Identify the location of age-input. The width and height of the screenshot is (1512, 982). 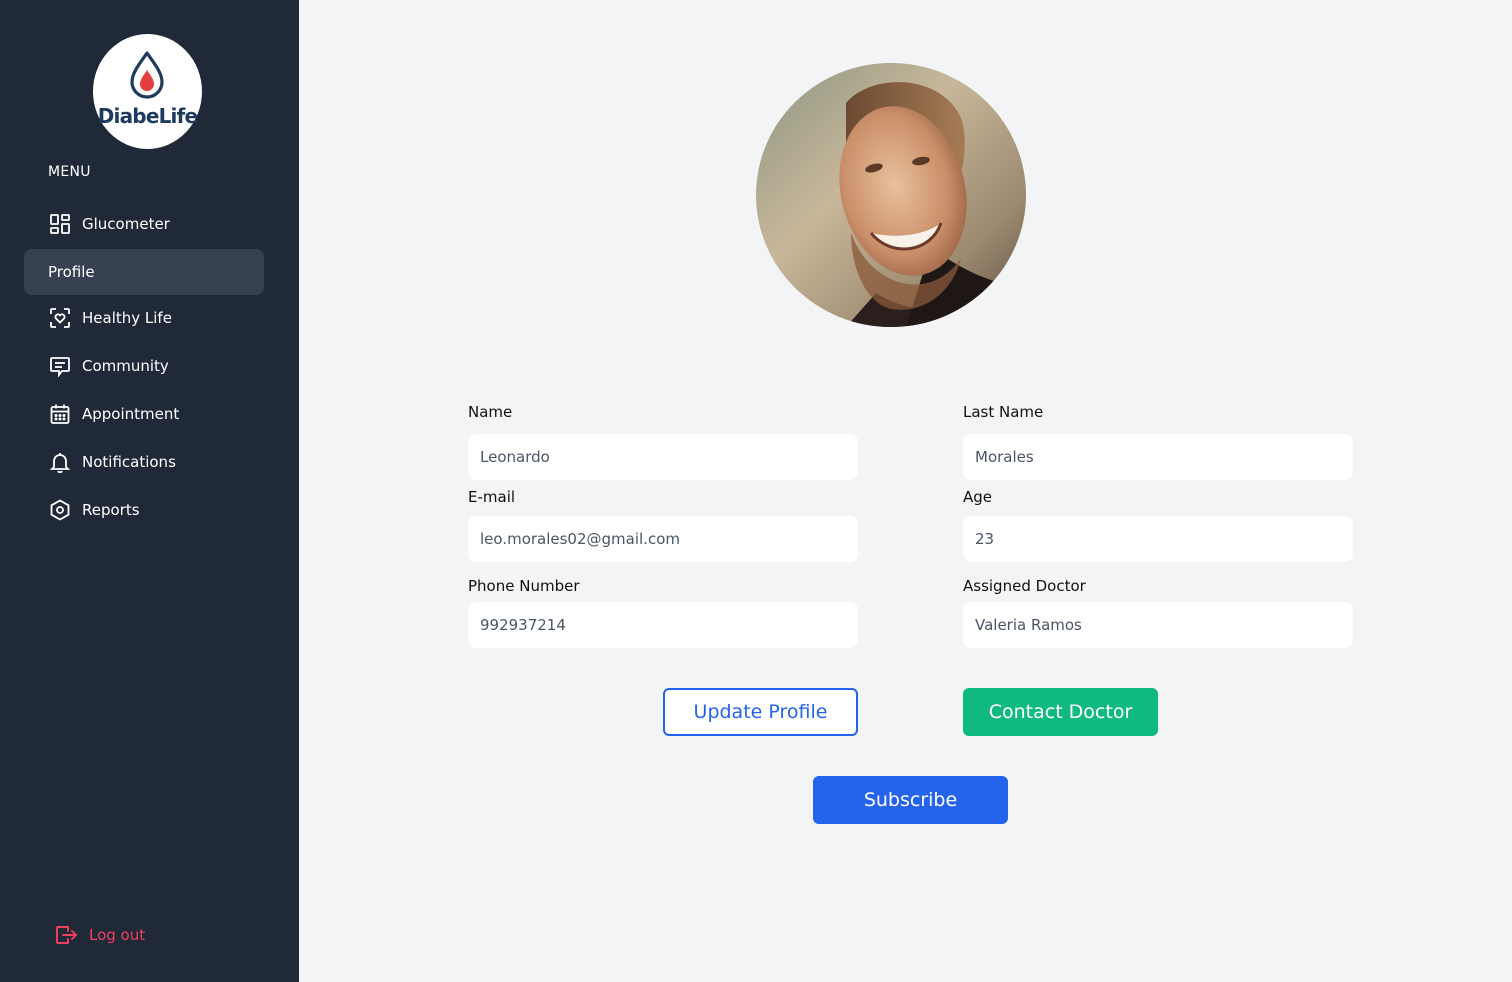
(1158, 539).